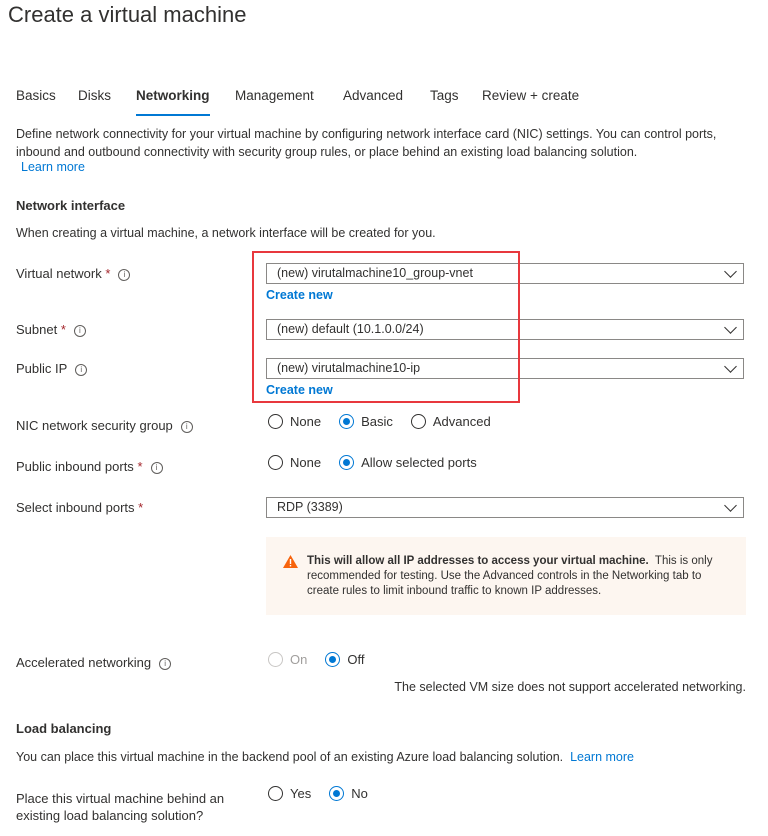  What do you see at coordinates (64, 728) in the screenshot?
I see `section-load-balancing: Load balancing` at bounding box center [64, 728].